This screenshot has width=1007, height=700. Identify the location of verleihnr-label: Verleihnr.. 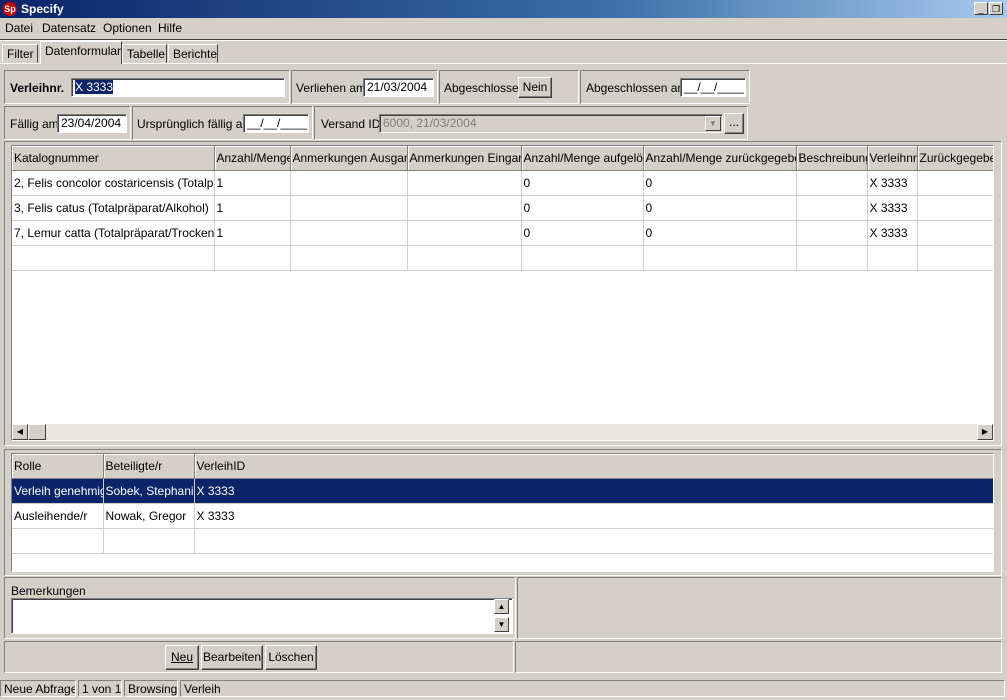
(37, 88).